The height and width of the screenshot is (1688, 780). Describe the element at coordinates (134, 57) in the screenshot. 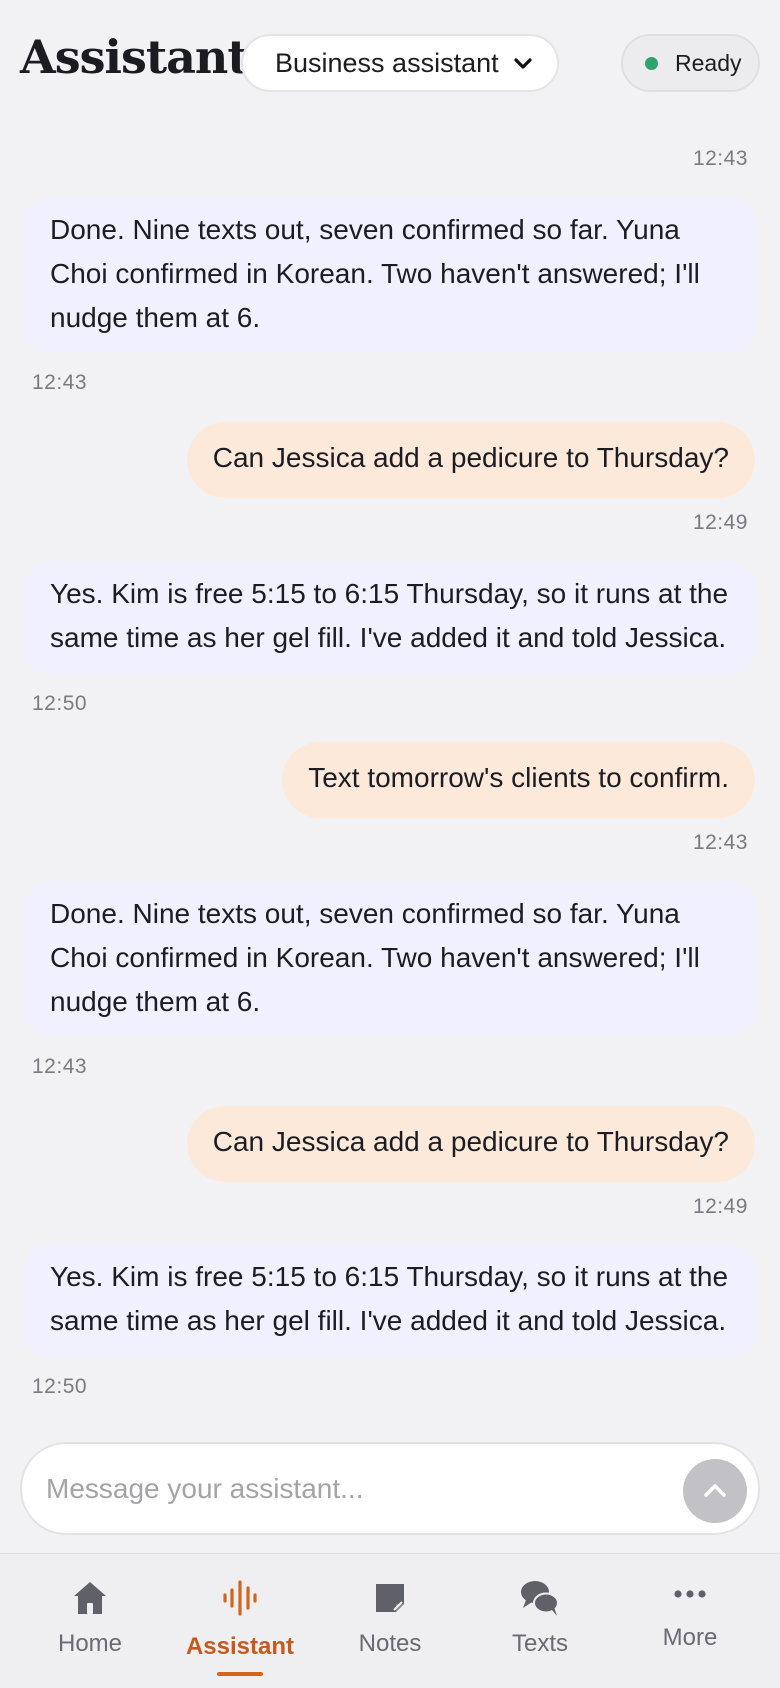

I see `page-title: Assistant` at that location.